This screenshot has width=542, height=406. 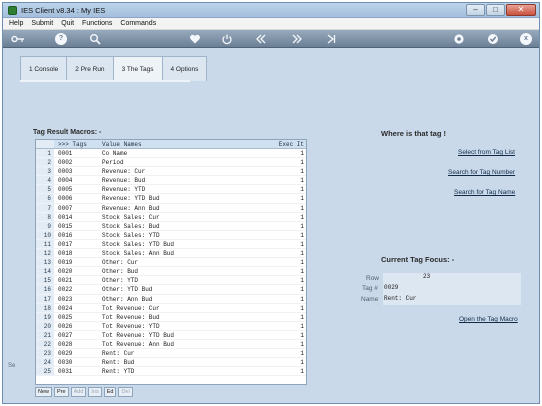 What do you see at coordinates (171, 317) in the screenshot?
I see `table-row: 19 0025 Tot Revenue: Bud 1` at bounding box center [171, 317].